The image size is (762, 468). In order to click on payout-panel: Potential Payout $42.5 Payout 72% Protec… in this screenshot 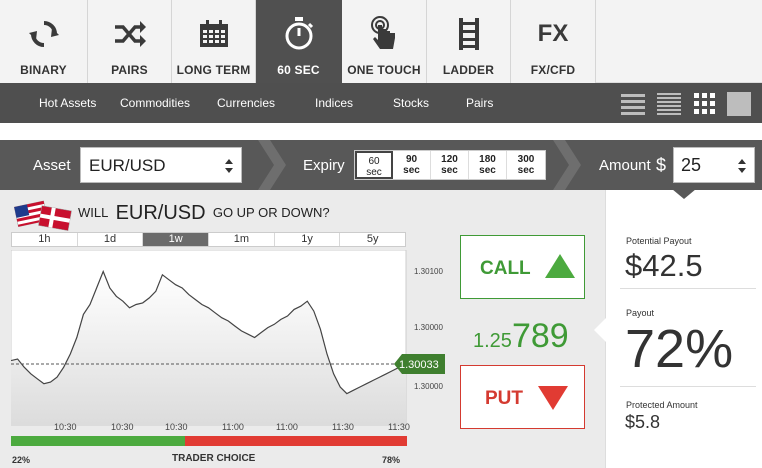, I will do `click(678, 328)`.